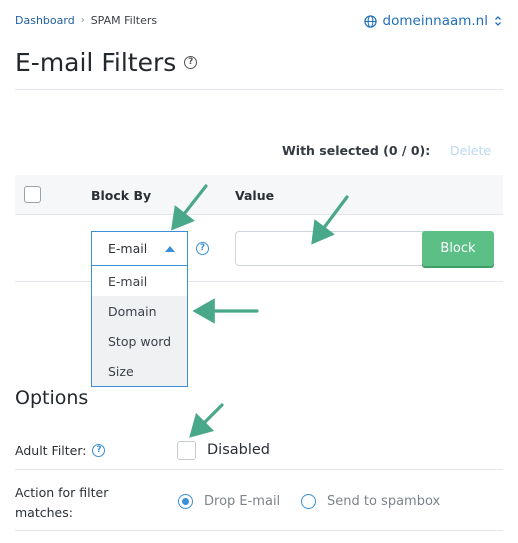 This screenshot has width=518, height=543. Describe the element at coordinates (242, 501) in the screenshot. I see `radio-drop-email-label: Drop E-mail` at that location.